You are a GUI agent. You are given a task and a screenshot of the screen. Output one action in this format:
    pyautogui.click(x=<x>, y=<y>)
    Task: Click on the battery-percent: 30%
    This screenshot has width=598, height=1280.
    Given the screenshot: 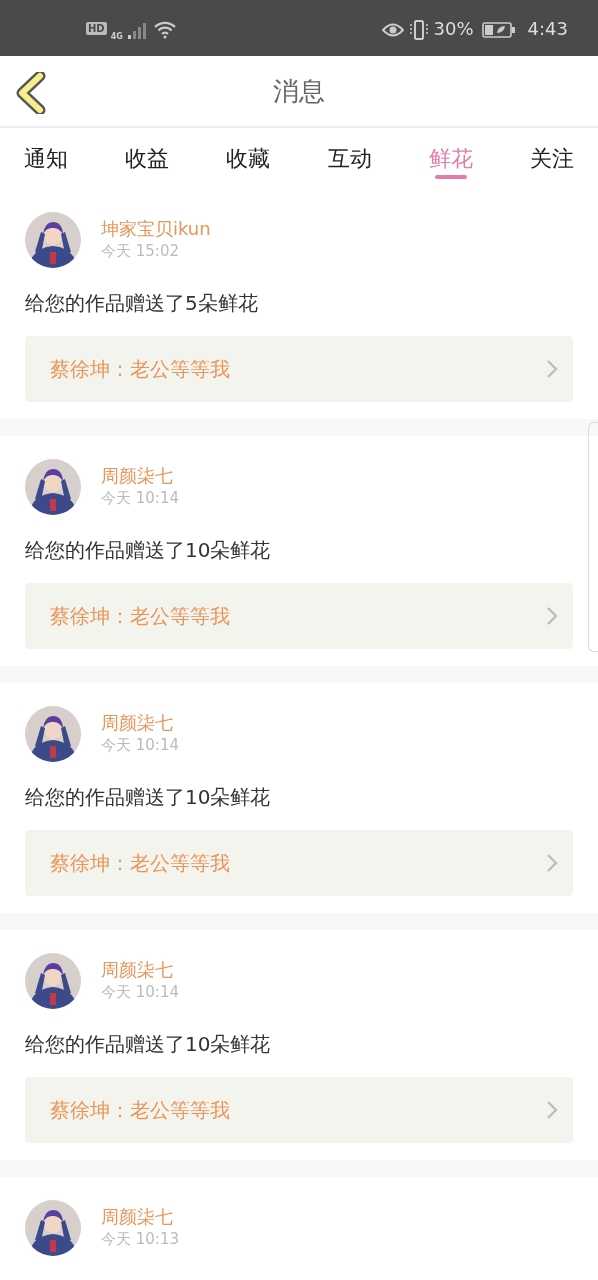 What is the action you would take?
    pyautogui.click(x=453, y=28)
    